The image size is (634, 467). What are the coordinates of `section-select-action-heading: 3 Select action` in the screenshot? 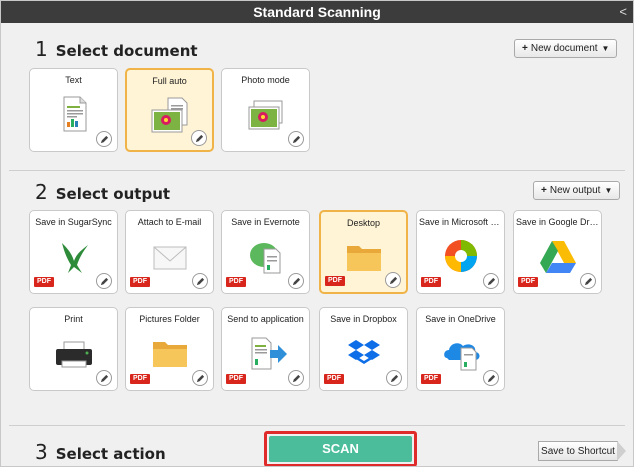 It's located at (100, 452).